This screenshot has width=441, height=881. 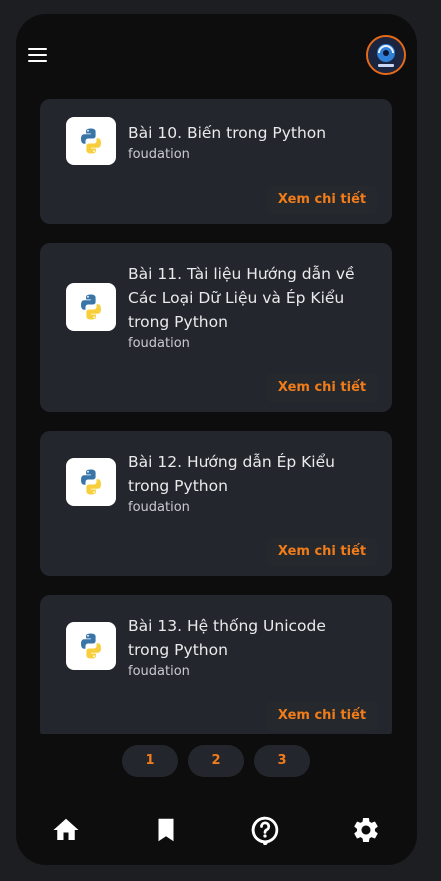 I want to click on page-button-1: 1, so click(x=150, y=761).